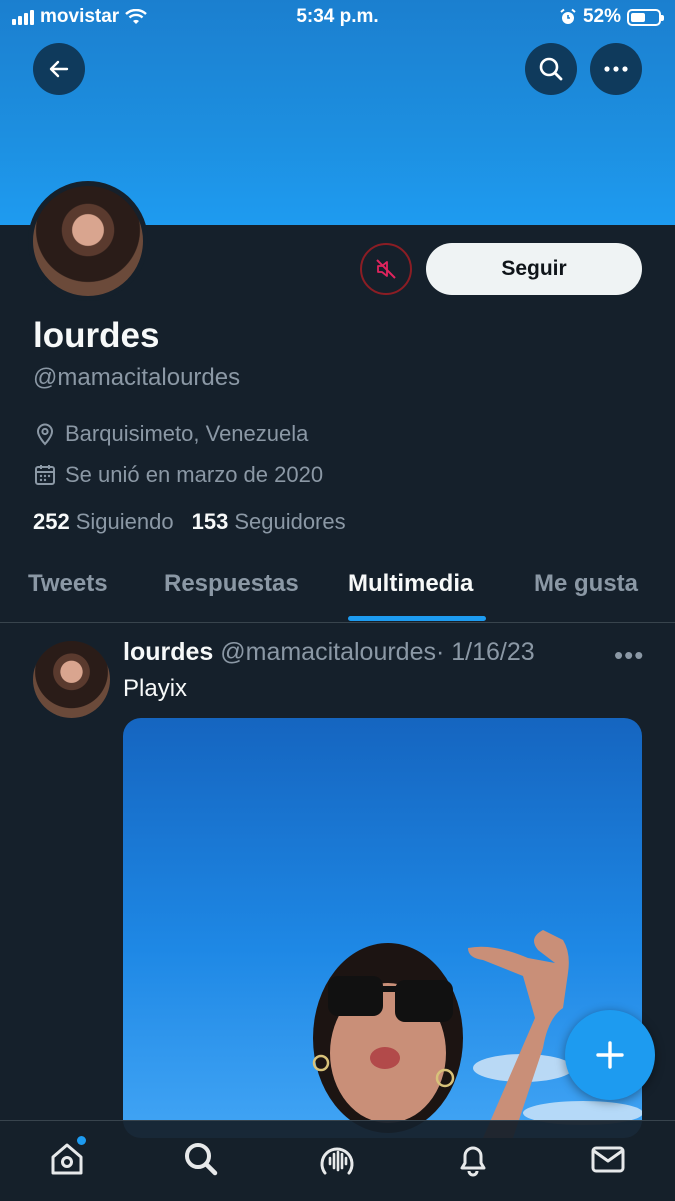 This screenshot has width=675, height=1201. What do you see at coordinates (155, 688) in the screenshot?
I see `tweet-text: Playix` at bounding box center [155, 688].